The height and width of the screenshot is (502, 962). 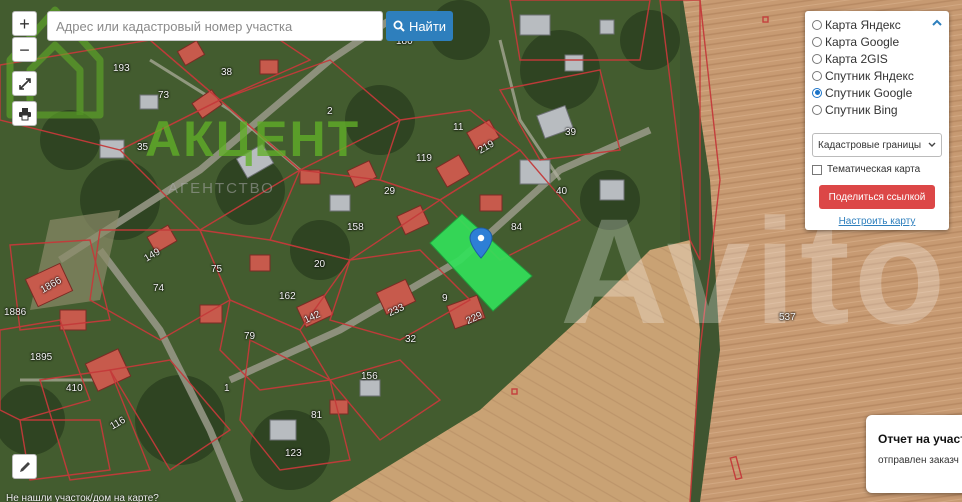 I want to click on boundaries-select-value: Кадастровые границы, so click(x=870, y=145).